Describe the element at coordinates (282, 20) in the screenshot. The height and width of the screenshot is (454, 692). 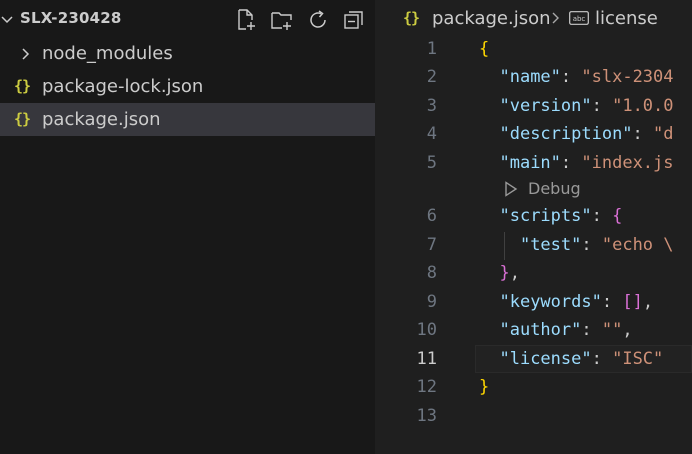
I see `new-folder-icon` at that location.